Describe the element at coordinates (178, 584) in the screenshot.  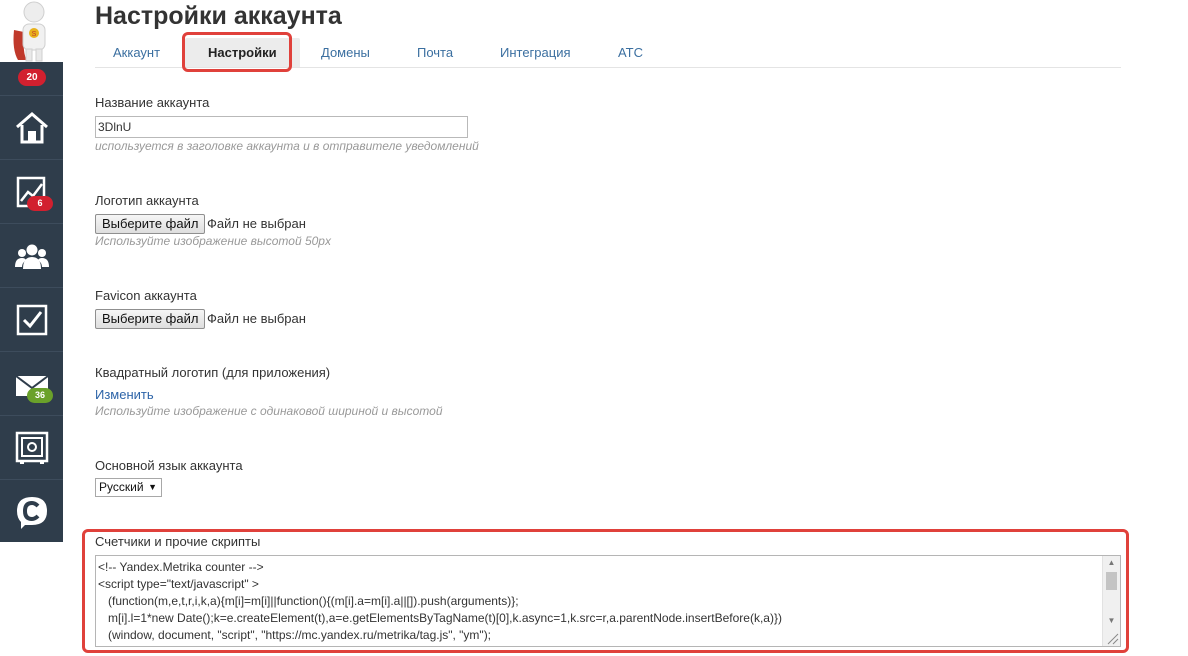
I see `code-line: <script type="text/javascript" >` at that location.